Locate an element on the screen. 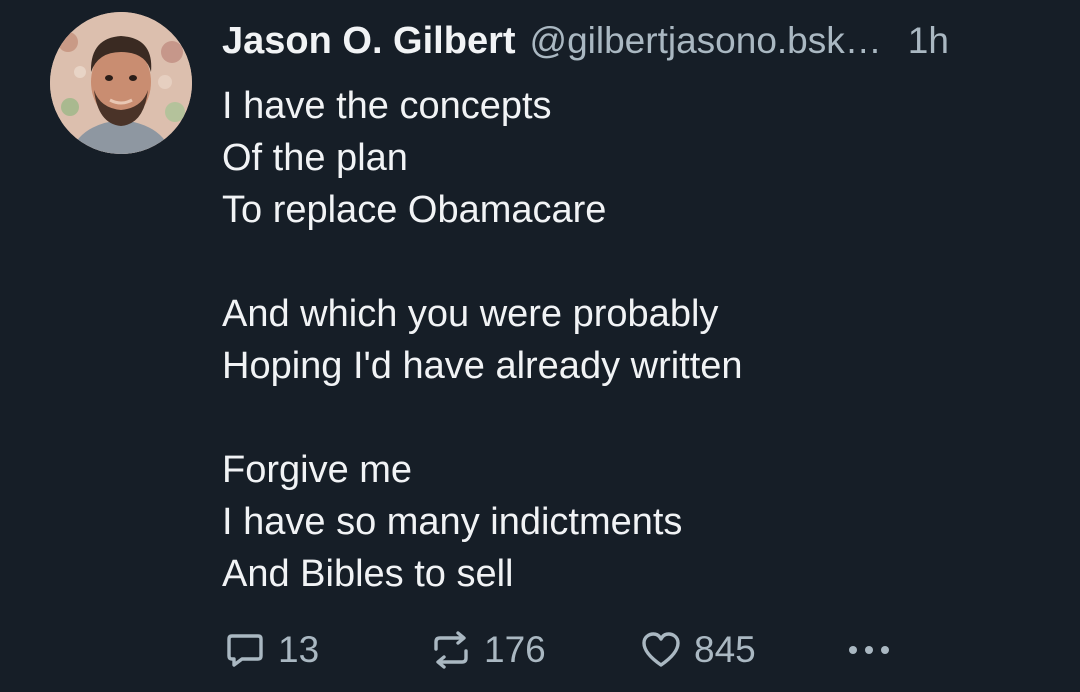 This screenshot has width=1080, height=692. avatar-image is located at coordinates (121, 83).